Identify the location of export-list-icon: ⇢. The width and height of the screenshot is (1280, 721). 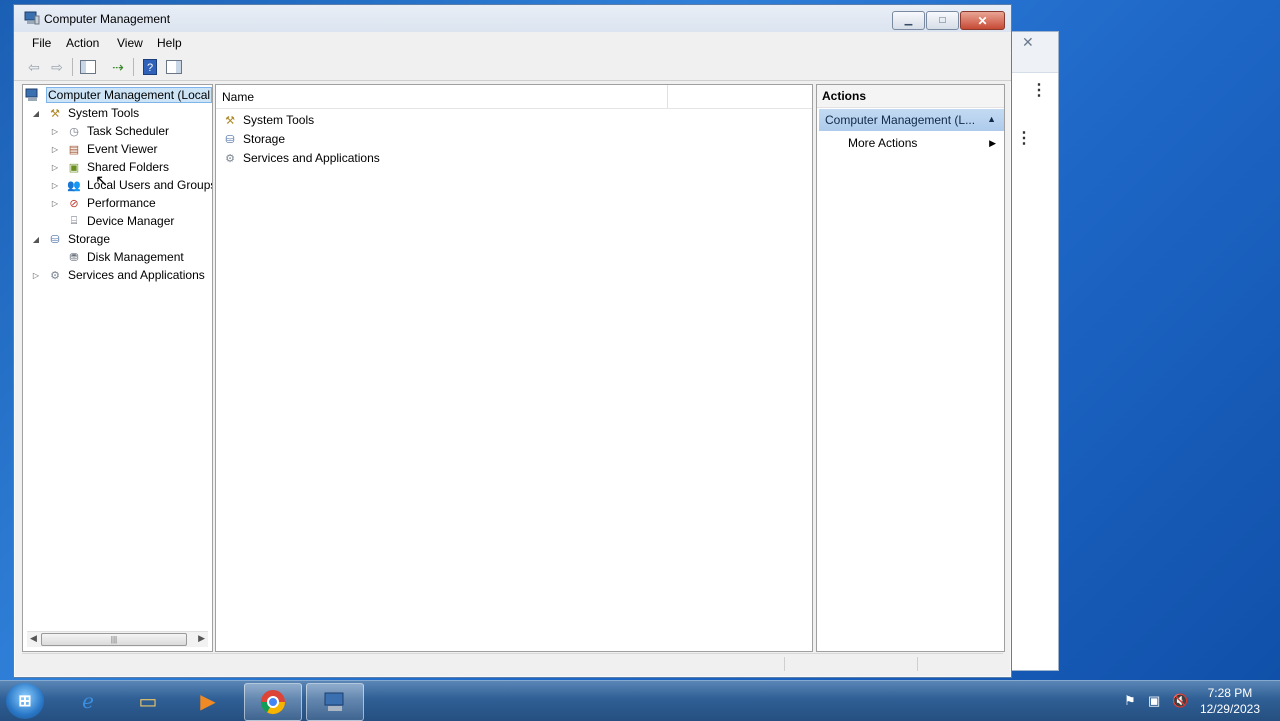
(118, 67).